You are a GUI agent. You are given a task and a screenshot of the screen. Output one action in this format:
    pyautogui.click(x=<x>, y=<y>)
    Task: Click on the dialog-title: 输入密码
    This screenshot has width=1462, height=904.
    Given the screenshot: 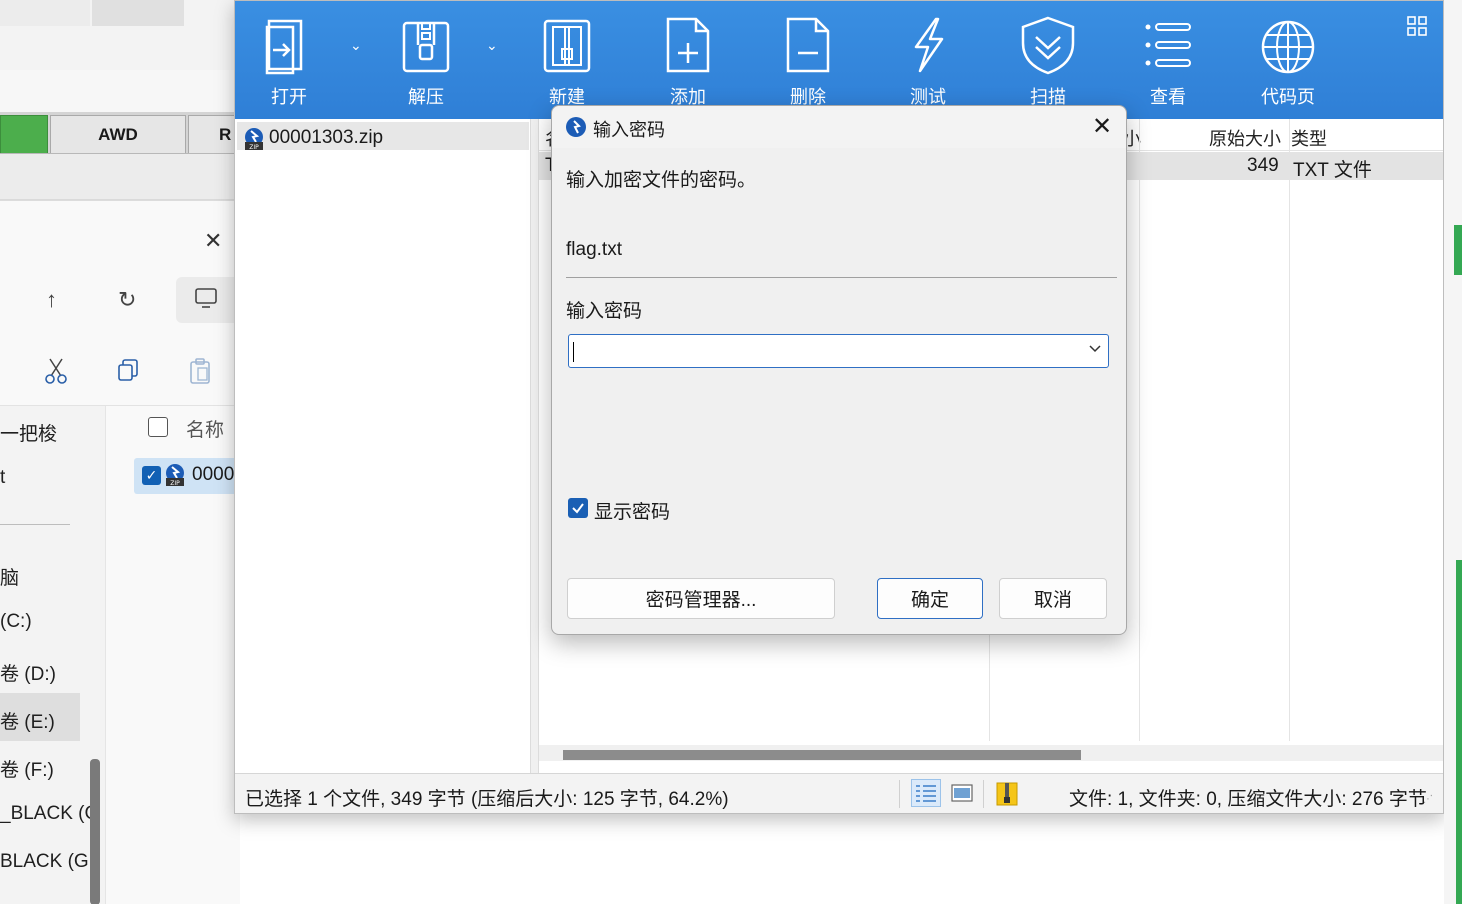 What is the action you would take?
    pyautogui.click(x=629, y=130)
    